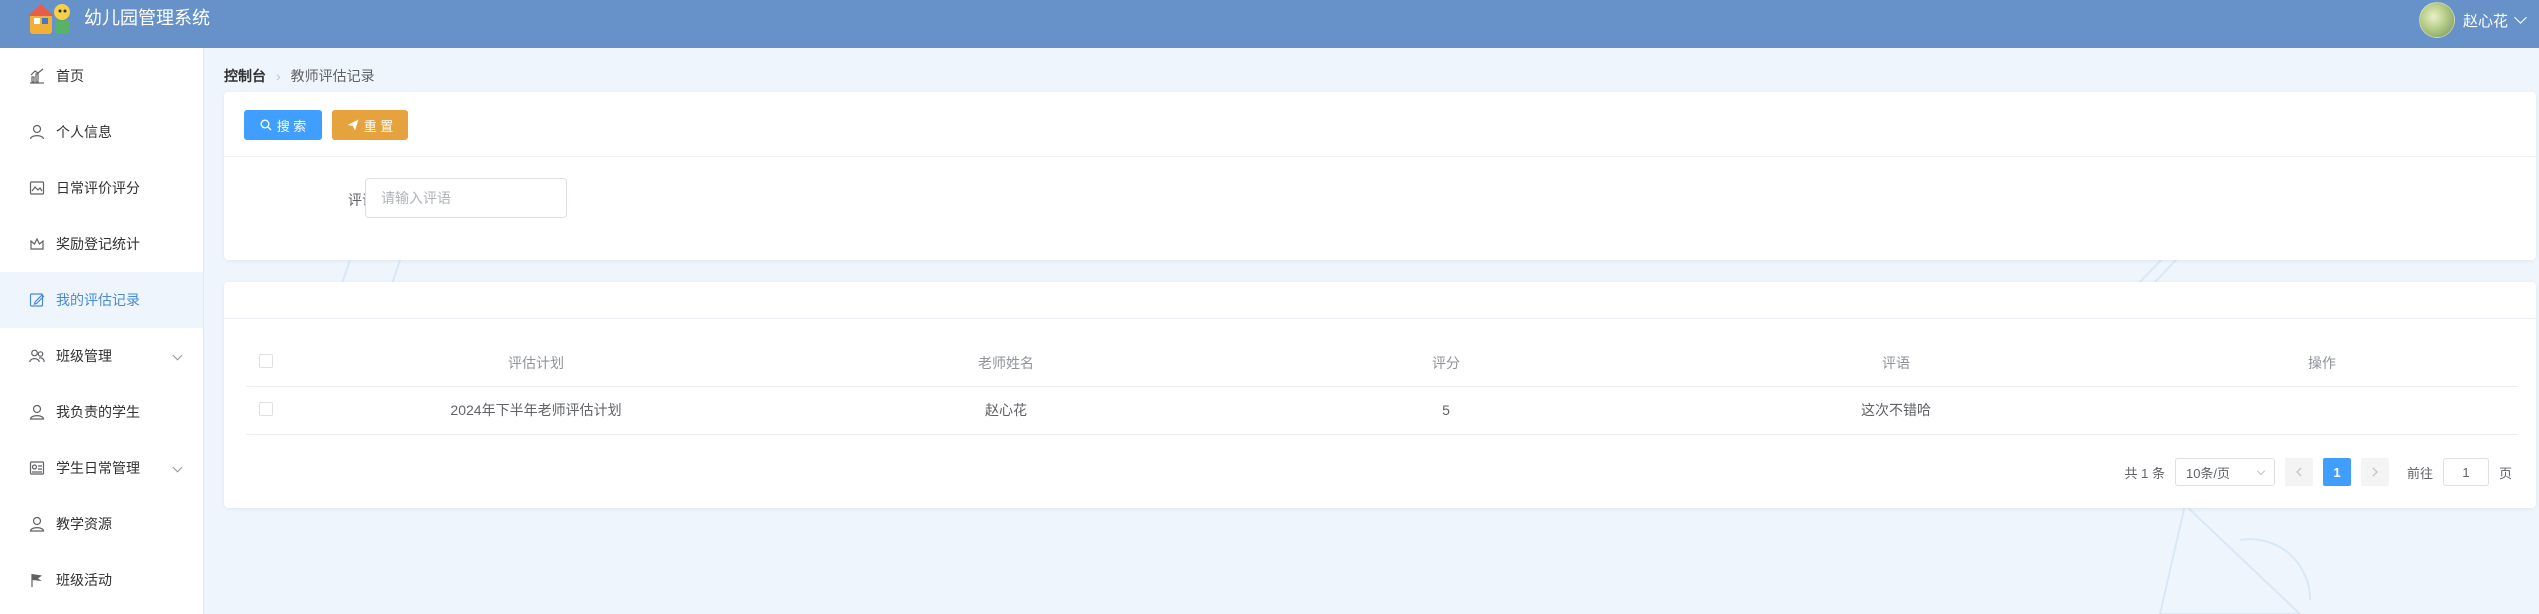 The image size is (2539, 614). I want to click on col-comment: 评语, so click(1896, 363).